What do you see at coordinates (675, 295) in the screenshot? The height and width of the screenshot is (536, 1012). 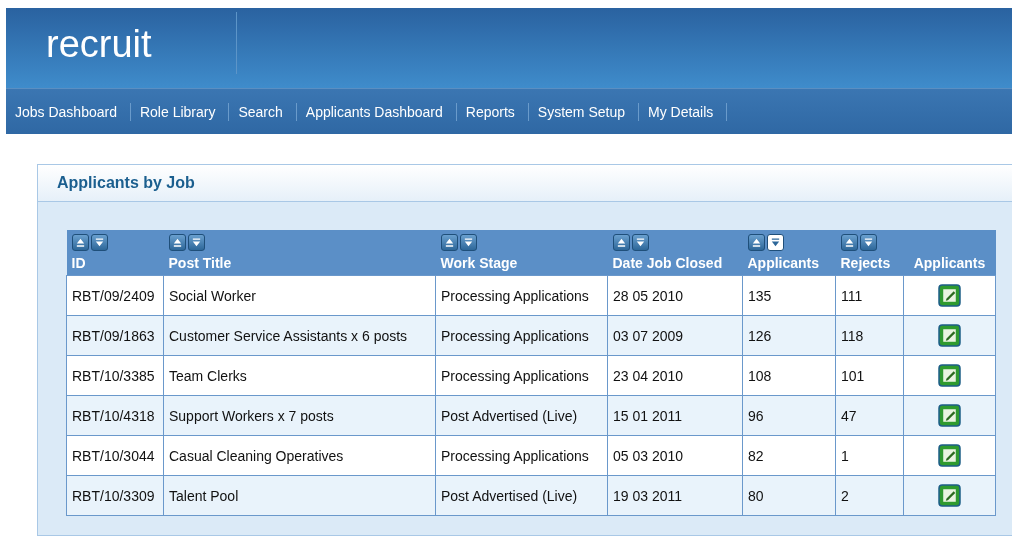 I see `table-cell: 28 05 2010` at bounding box center [675, 295].